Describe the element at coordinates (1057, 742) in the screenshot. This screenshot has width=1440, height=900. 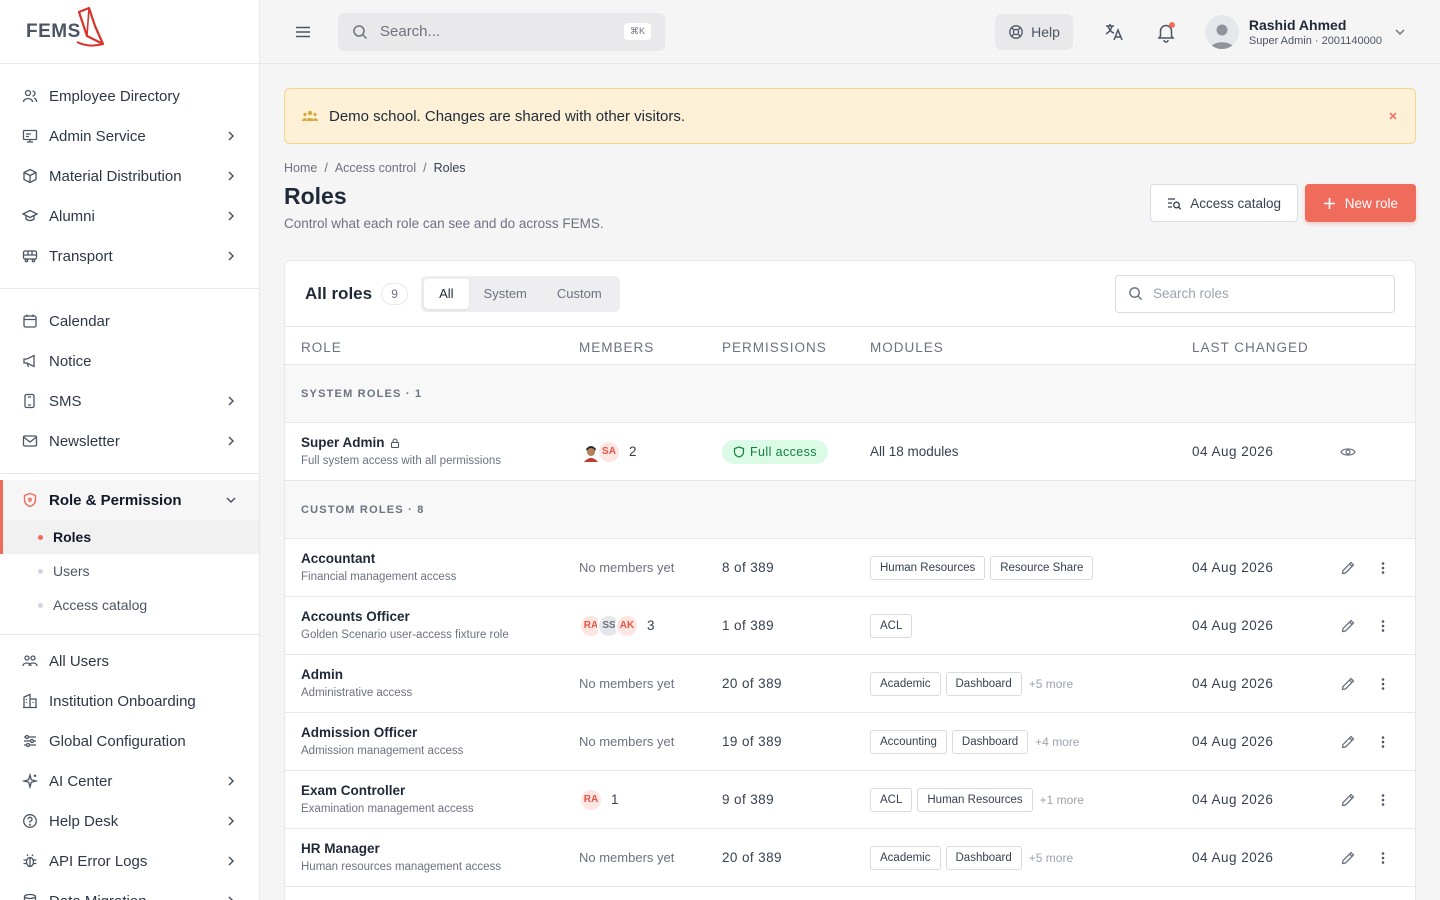
I see `more-modules: +4 more` at that location.